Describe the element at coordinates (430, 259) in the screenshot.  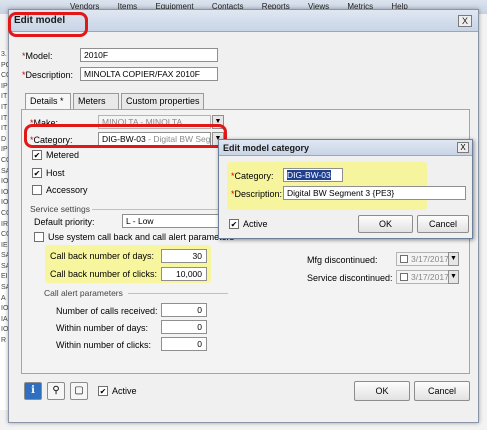
I see `mfg-discontinued-value: 3/17/2017` at that location.